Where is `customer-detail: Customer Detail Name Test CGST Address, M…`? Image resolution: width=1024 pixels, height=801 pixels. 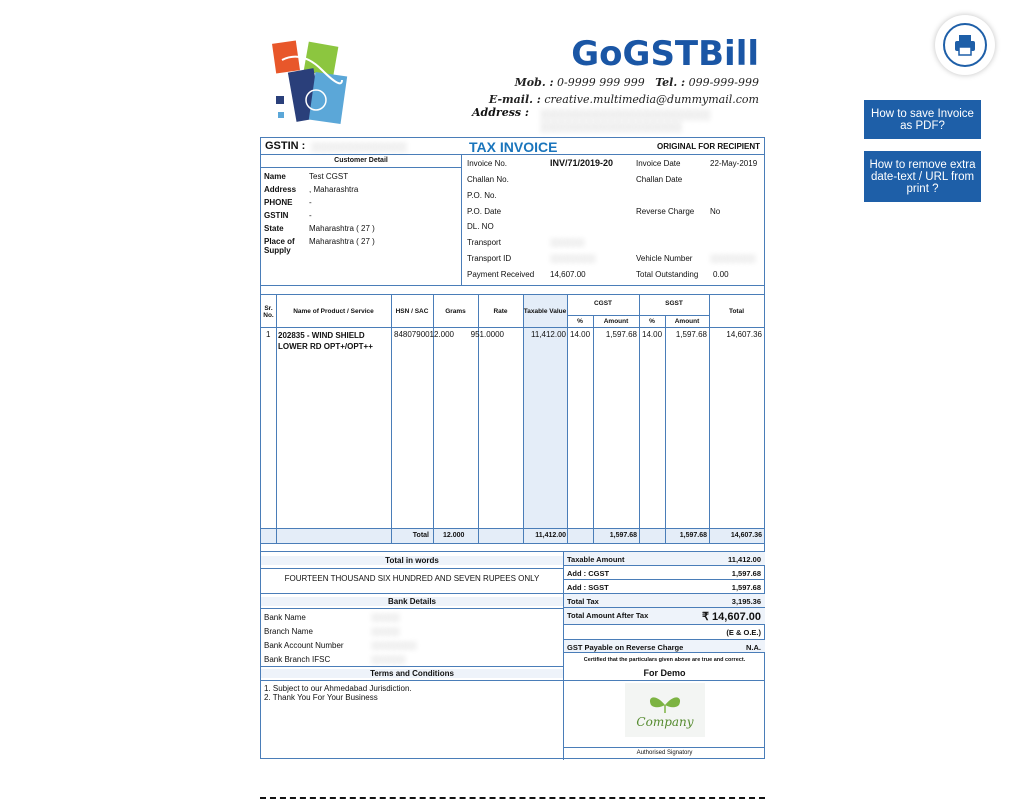 customer-detail: Customer Detail Name Test CGST Address, M… is located at coordinates (361, 220).